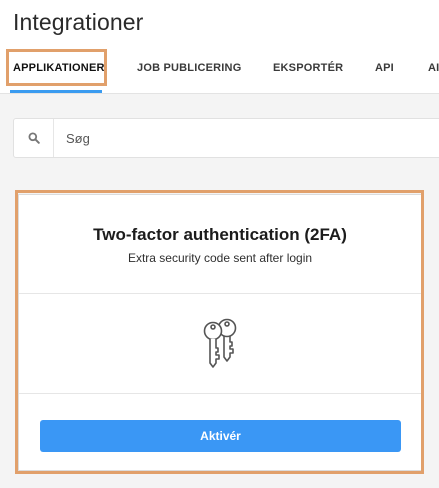  What do you see at coordinates (34, 138) in the screenshot?
I see `search-icon` at bounding box center [34, 138].